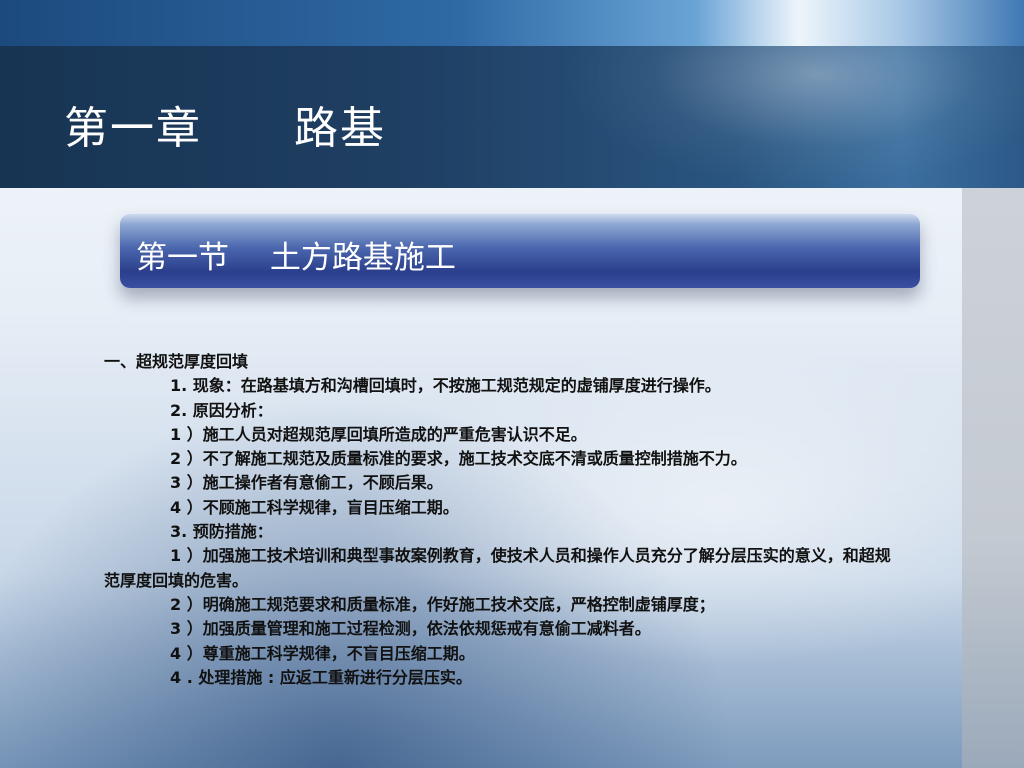 The image size is (1024, 768). I want to click on body-heading: 一、超规范厚度回填, so click(176, 361).